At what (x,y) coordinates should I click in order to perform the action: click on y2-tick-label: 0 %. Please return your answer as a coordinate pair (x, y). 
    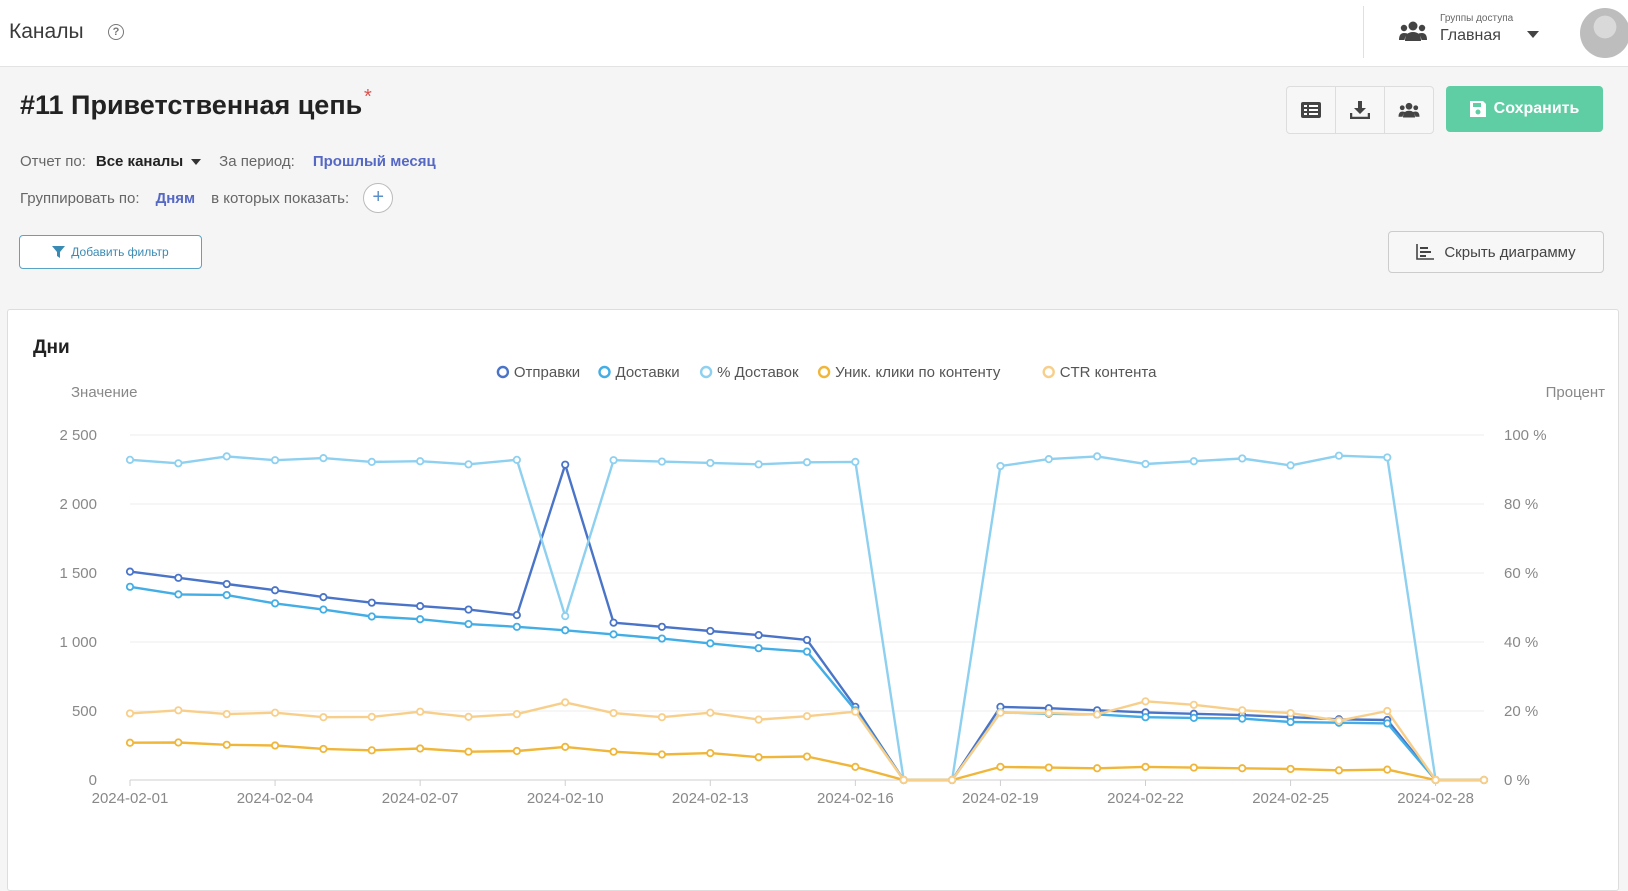
    Looking at the image, I should click on (1517, 780).